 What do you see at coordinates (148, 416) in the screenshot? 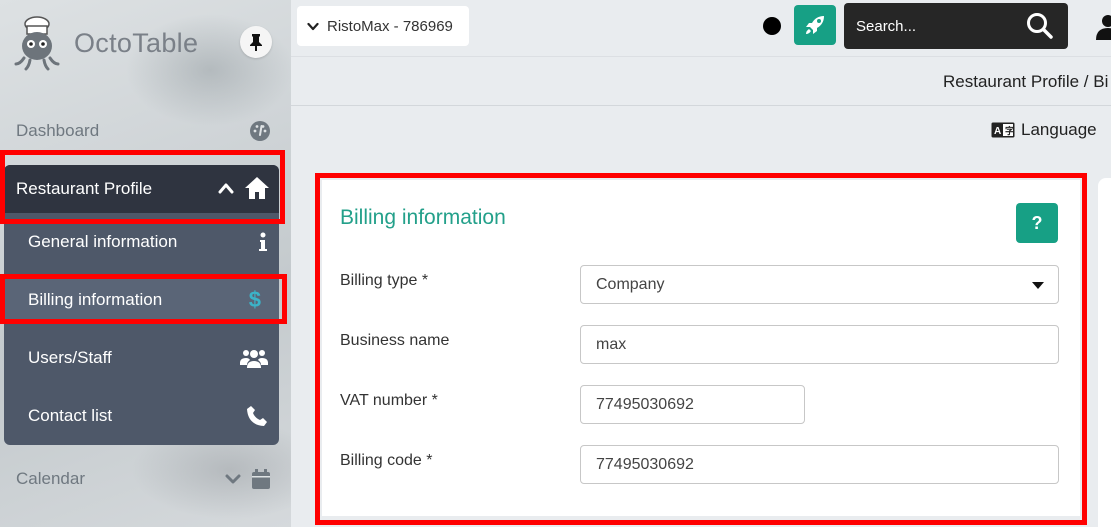
I see `sidebar-item-contact-list: Contact list` at bounding box center [148, 416].